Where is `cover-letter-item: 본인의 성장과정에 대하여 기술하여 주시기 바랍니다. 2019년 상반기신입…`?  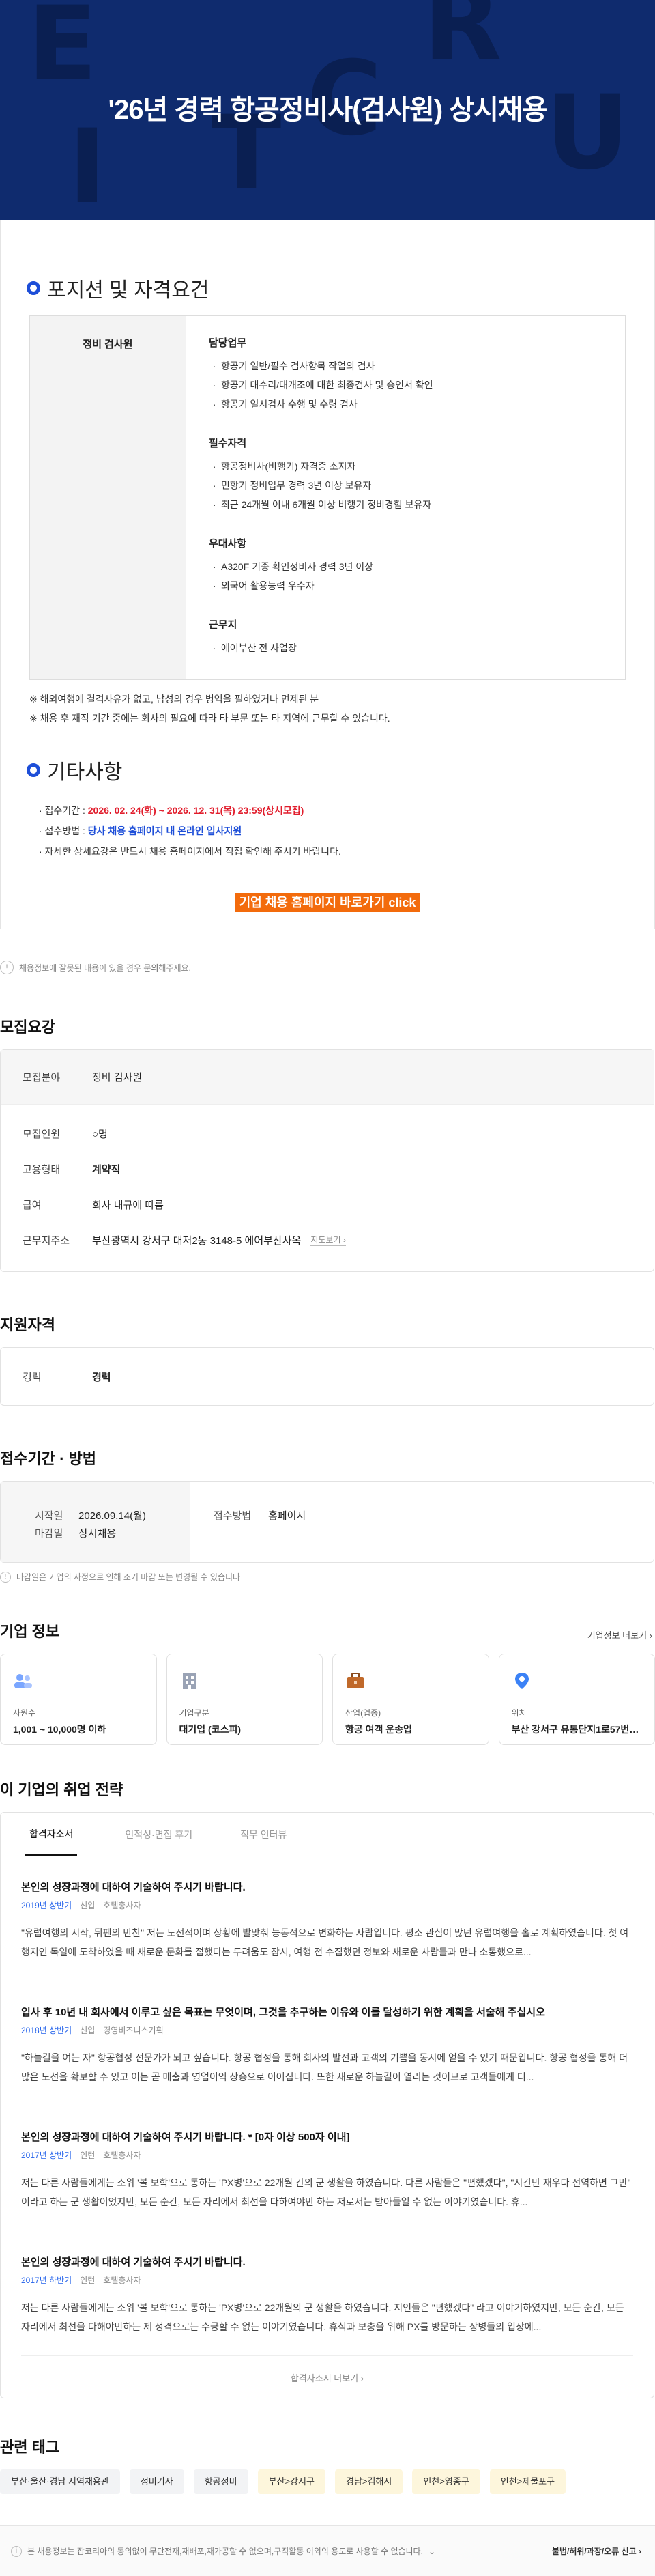 cover-letter-item: 본인의 성장과정에 대하여 기술하여 주시기 바랍니다. 2019년 상반기신입… is located at coordinates (327, 1918).